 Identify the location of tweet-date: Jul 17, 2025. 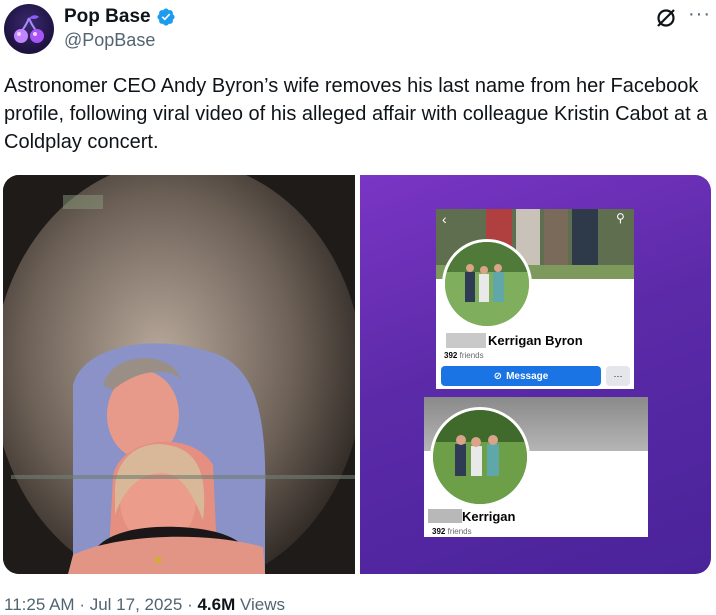
(136, 604).